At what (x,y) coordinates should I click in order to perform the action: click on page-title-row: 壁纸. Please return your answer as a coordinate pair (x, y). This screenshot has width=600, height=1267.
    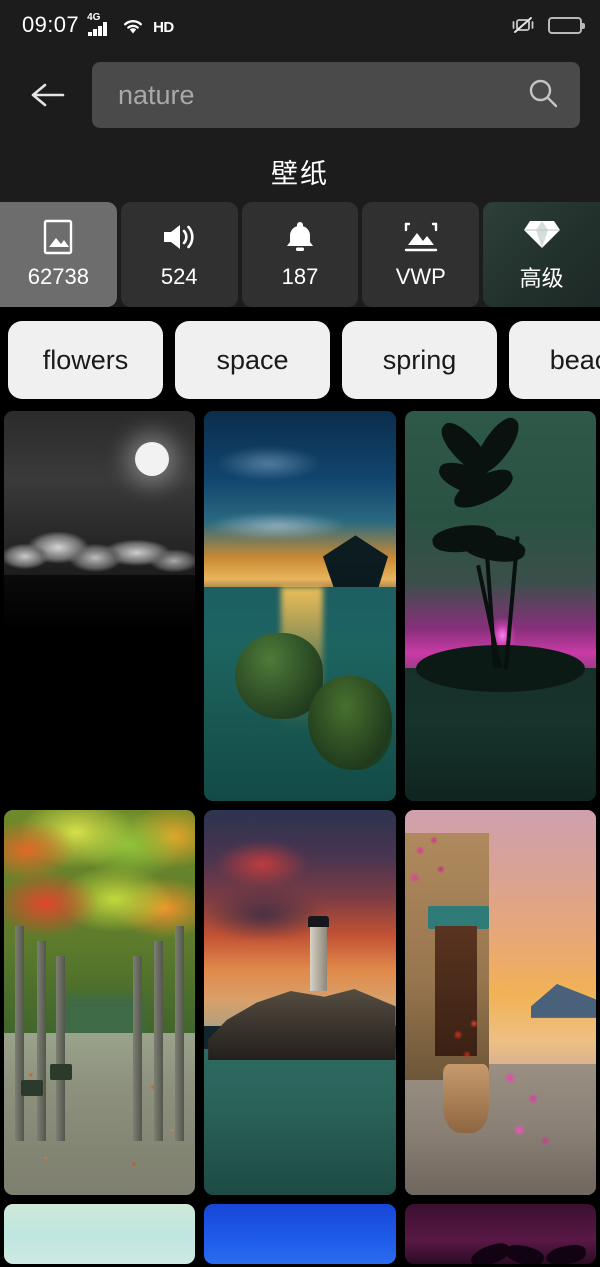
    Looking at the image, I should click on (300, 171).